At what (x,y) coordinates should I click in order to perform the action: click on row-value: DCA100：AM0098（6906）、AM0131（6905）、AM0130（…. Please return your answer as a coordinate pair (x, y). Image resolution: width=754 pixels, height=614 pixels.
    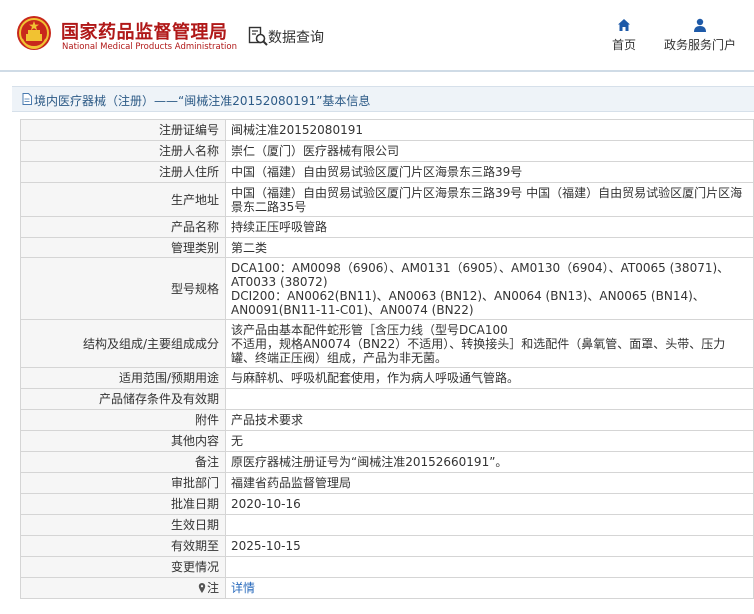
    Looking at the image, I should click on (489, 288).